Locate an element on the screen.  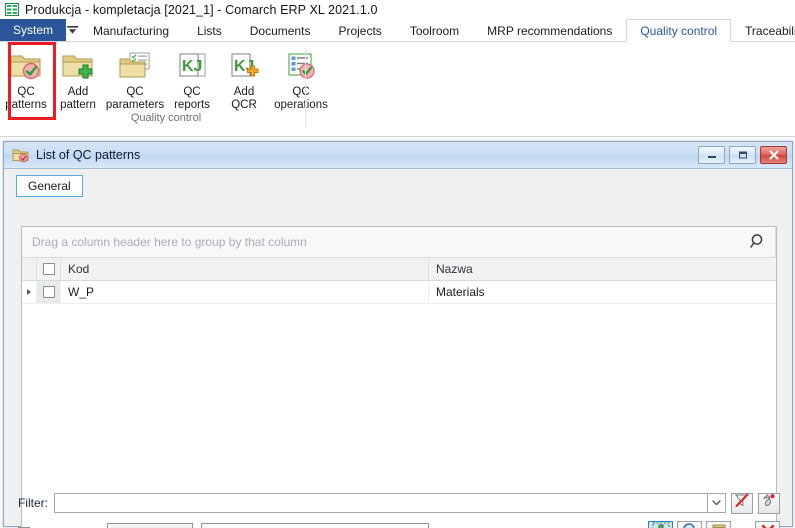
folder-check-icon is located at coordinates (26, 66).